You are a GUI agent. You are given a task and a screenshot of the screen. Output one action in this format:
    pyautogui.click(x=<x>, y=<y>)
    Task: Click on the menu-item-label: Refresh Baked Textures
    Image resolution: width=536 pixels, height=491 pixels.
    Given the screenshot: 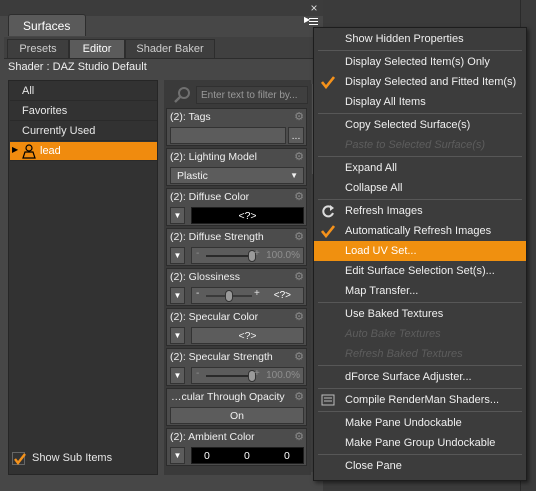 What is the action you would take?
    pyautogui.click(x=404, y=354)
    